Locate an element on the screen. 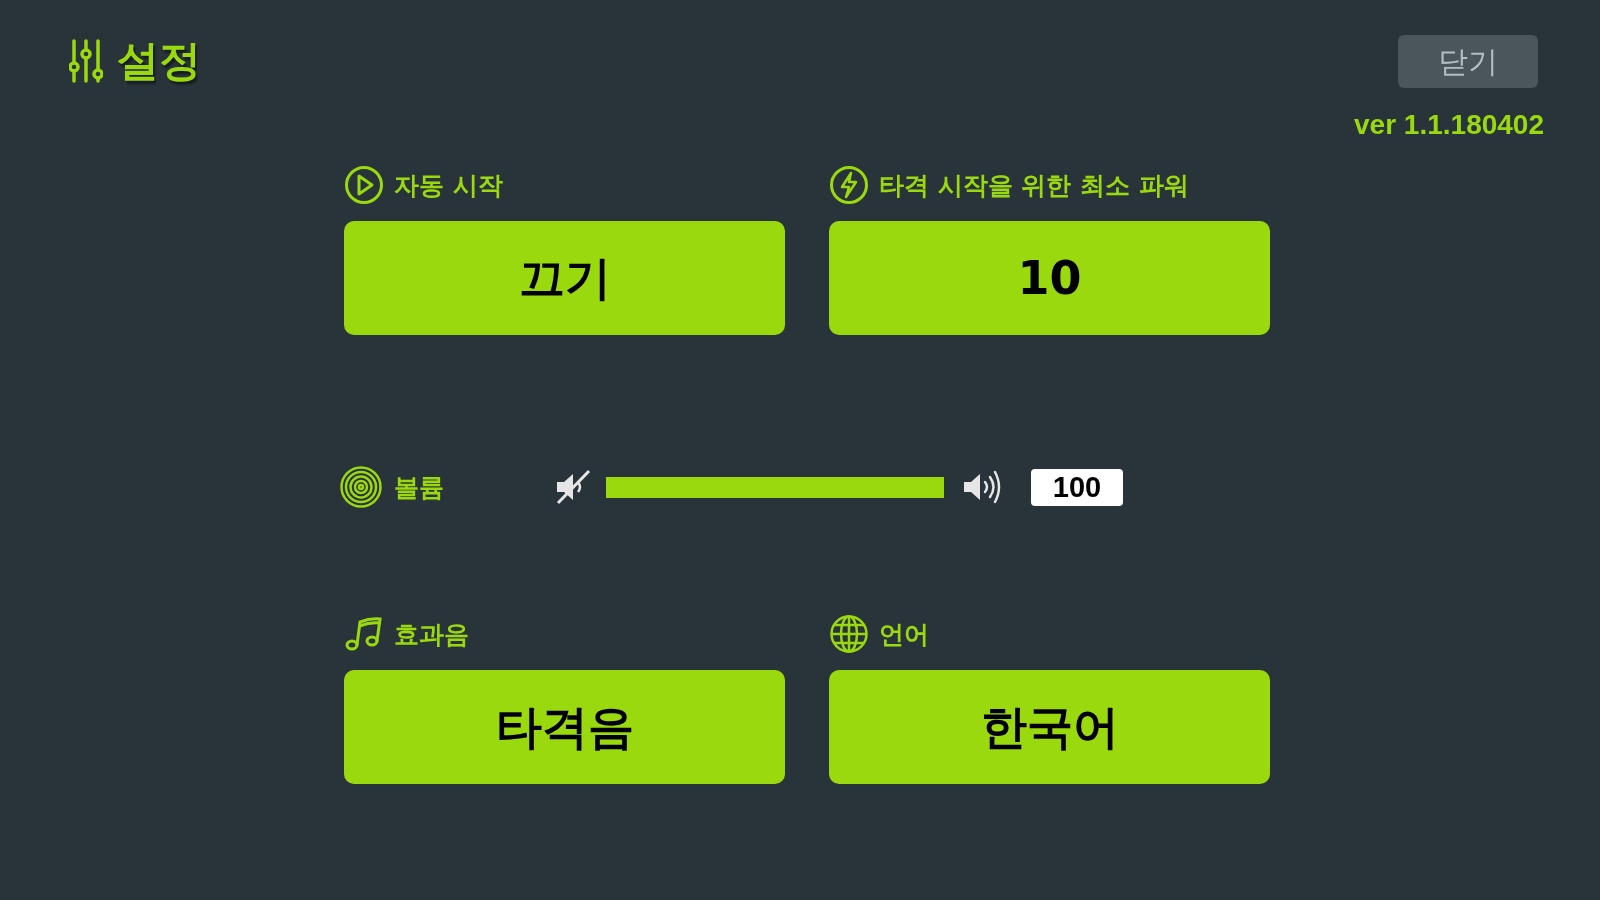  volume-reading: 100 is located at coordinates (1077, 487).